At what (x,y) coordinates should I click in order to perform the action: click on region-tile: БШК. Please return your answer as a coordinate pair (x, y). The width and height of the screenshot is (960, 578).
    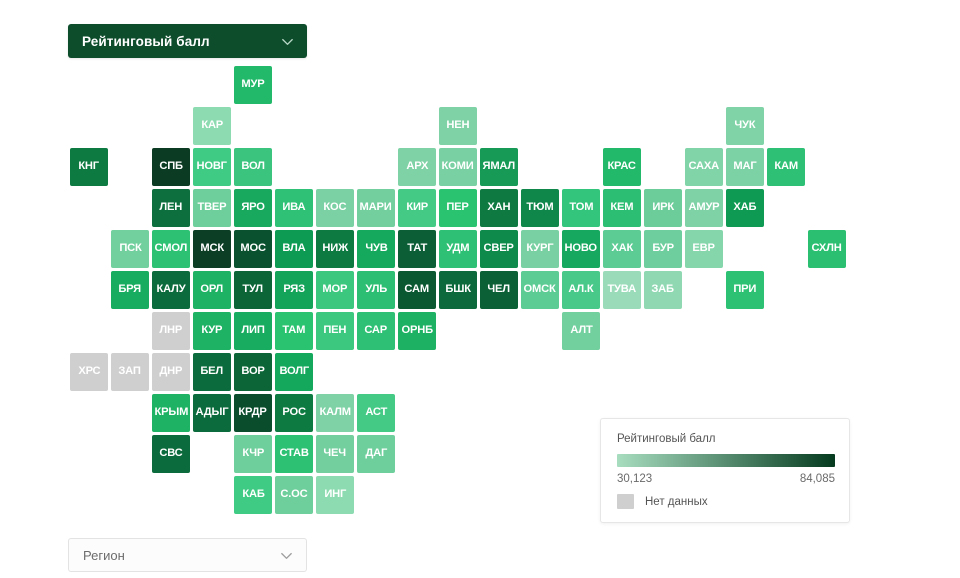
    Looking at the image, I should click on (458, 290).